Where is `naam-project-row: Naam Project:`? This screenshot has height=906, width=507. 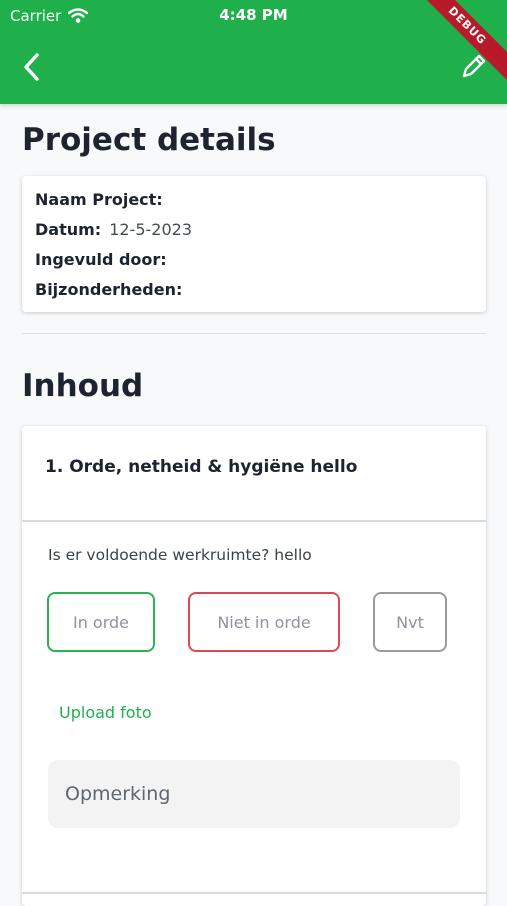 naam-project-row: Naam Project: is located at coordinates (99, 199).